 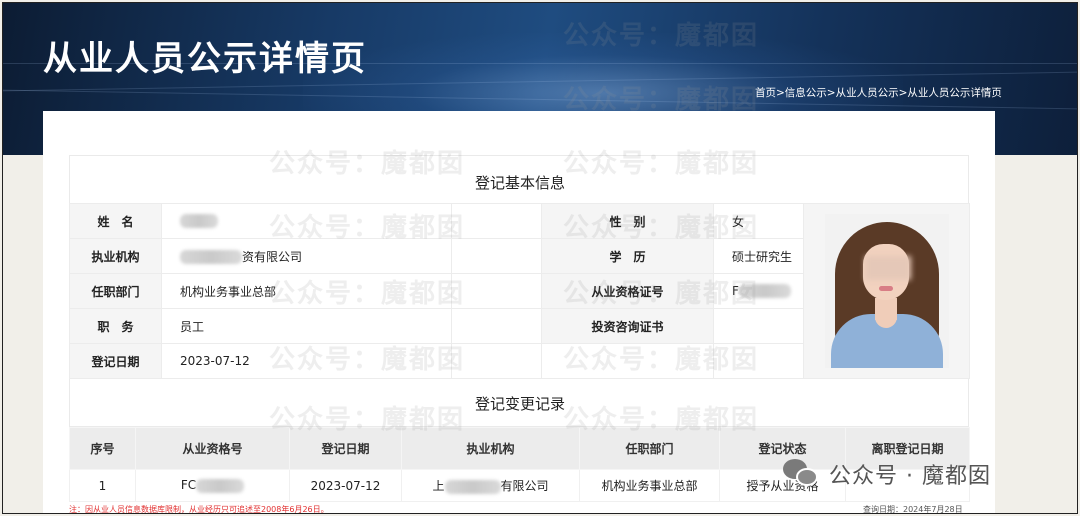 What do you see at coordinates (199, 509) in the screenshot?
I see `data-limit-notice: 注：因从业人员信息数据库限制，从业经历只可追述至2008年6月26日。` at bounding box center [199, 509].